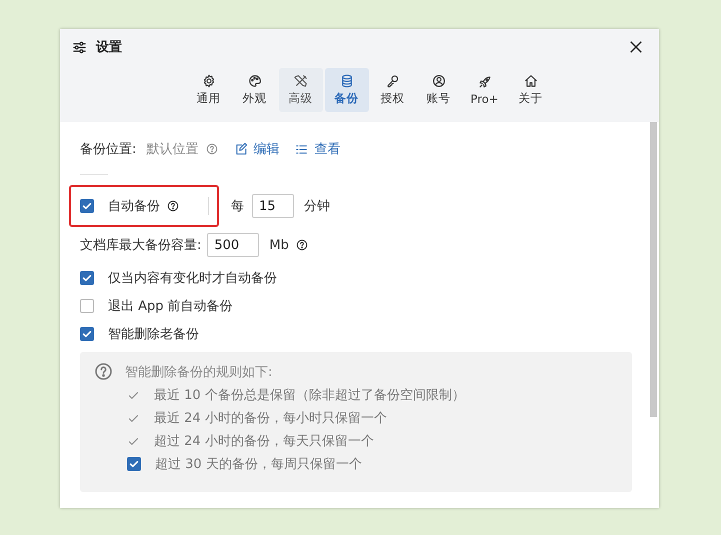 Image resolution: width=721 pixels, height=535 pixels. What do you see at coordinates (237, 206) in the screenshot?
I see `interval-prefix: 每` at bounding box center [237, 206].